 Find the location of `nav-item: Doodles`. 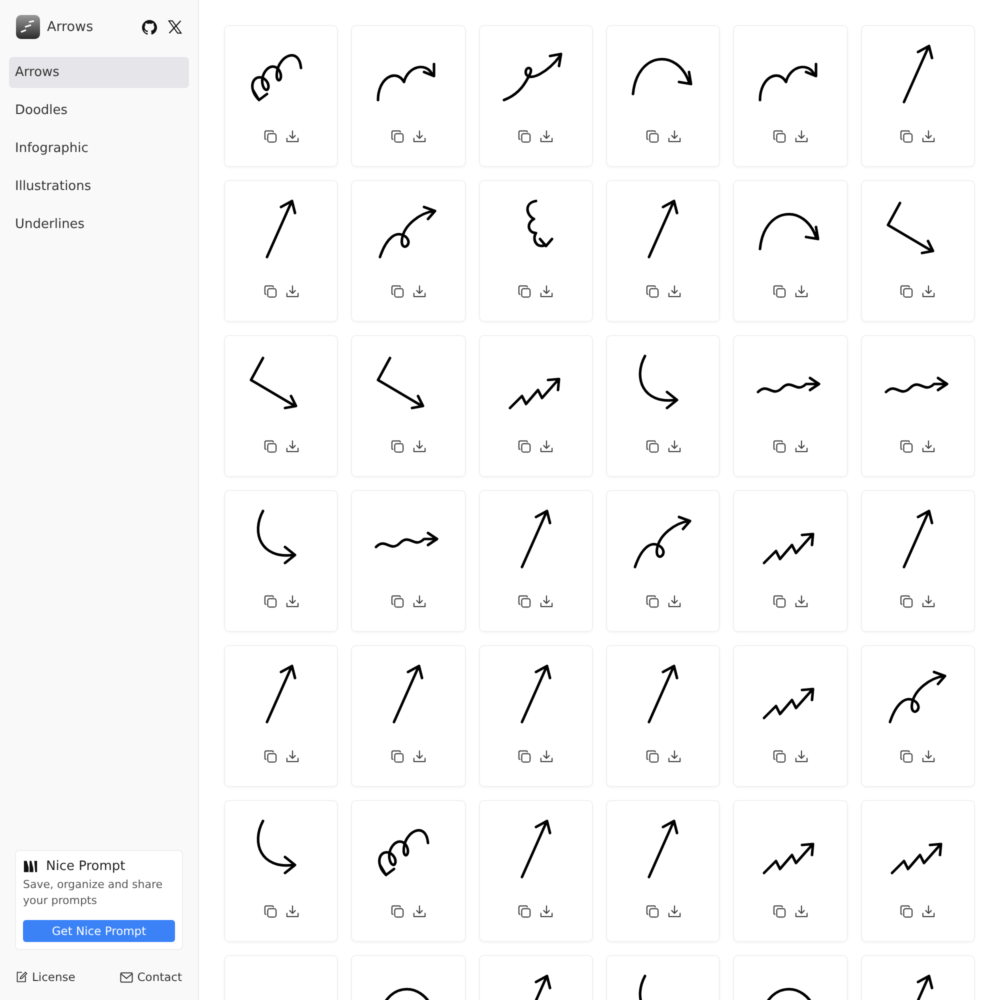

nav-item: Doodles is located at coordinates (99, 110).